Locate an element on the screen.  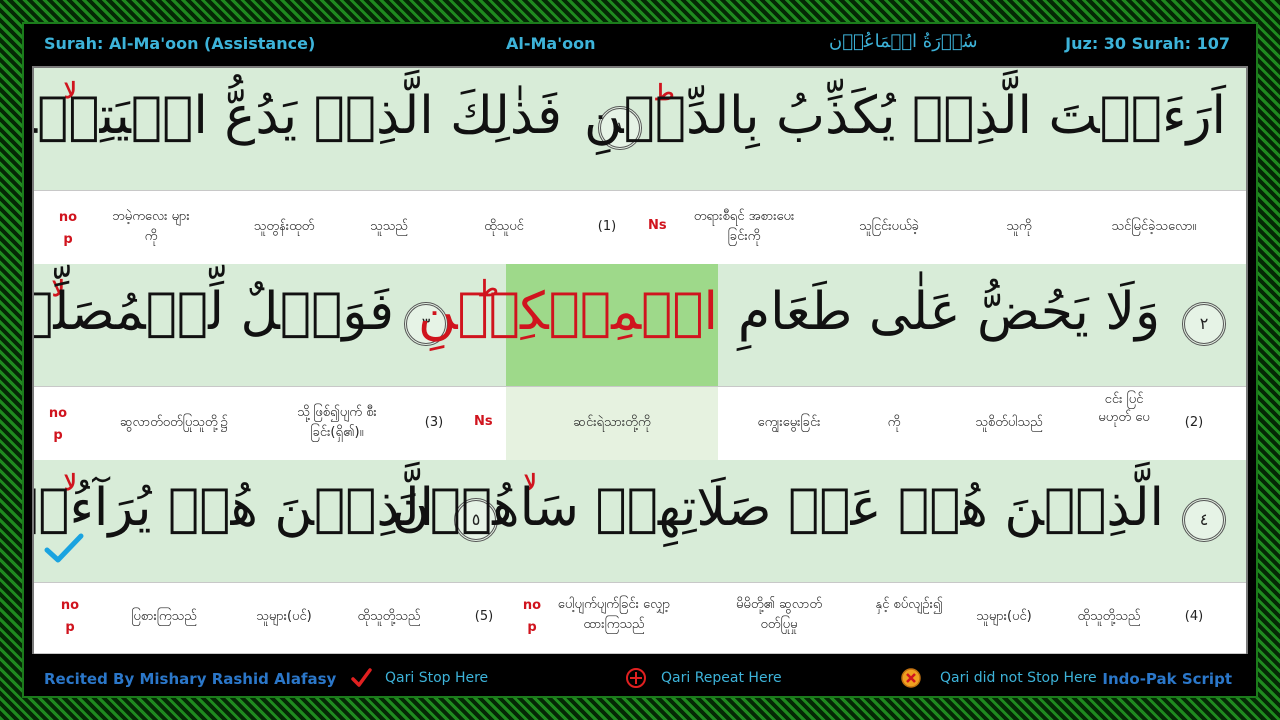
legend-repeat-label: Qari Repeat Here is located at coordinates (721, 678).